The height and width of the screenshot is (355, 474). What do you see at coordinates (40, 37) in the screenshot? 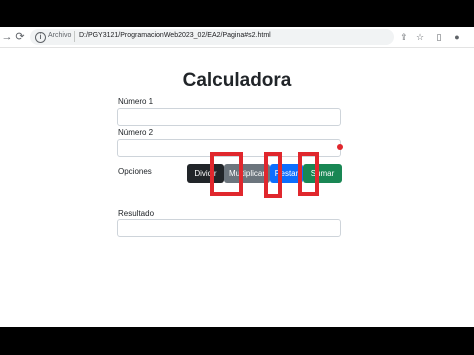
I see `info-icon: i` at bounding box center [40, 37].